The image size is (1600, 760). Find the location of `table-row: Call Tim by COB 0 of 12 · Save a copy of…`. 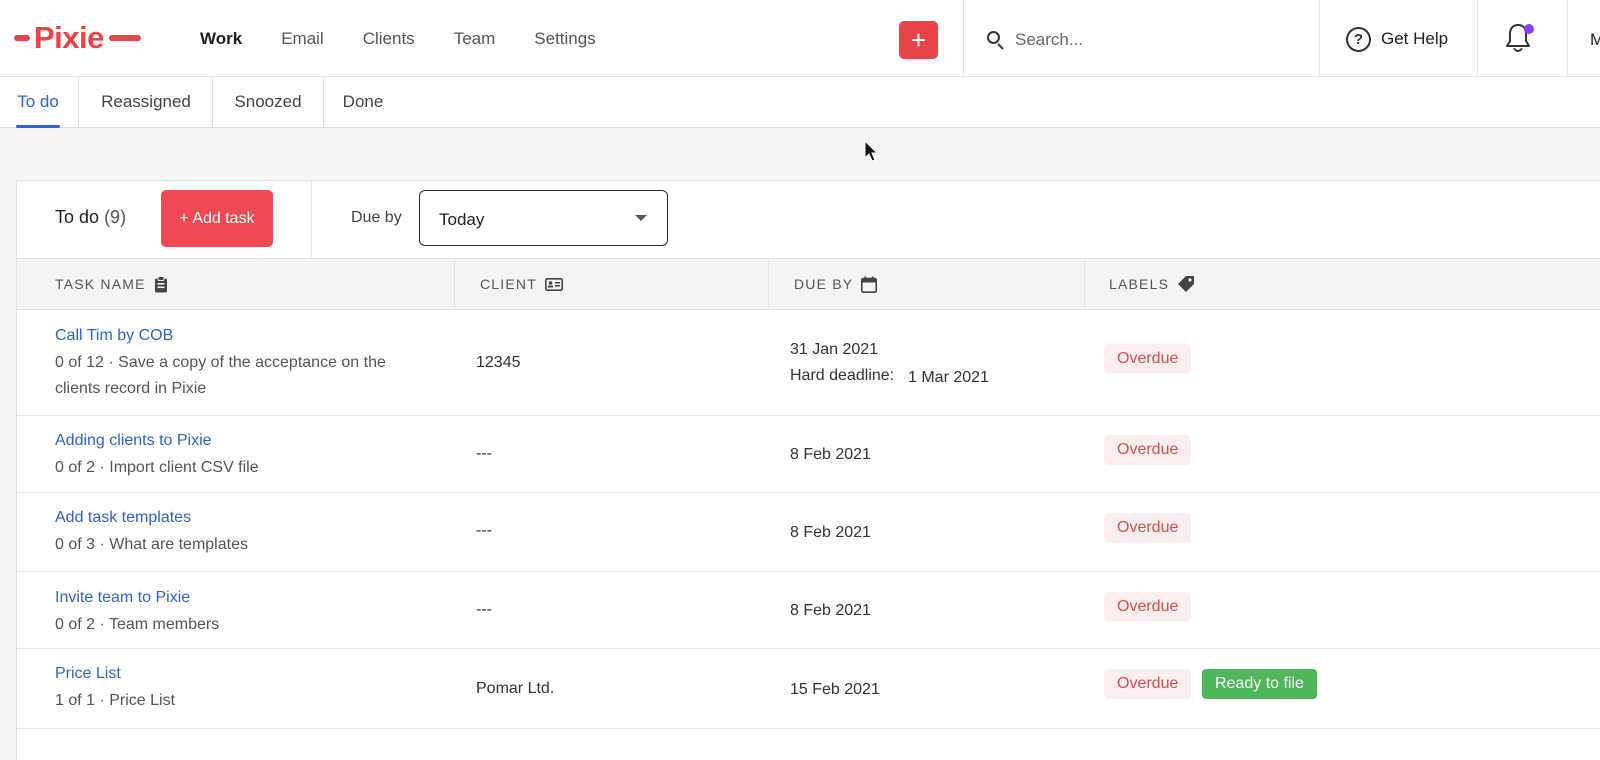

table-row: Call Tim by COB 0 of 12 · Save a copy of… is located at coordinates (808, 363).